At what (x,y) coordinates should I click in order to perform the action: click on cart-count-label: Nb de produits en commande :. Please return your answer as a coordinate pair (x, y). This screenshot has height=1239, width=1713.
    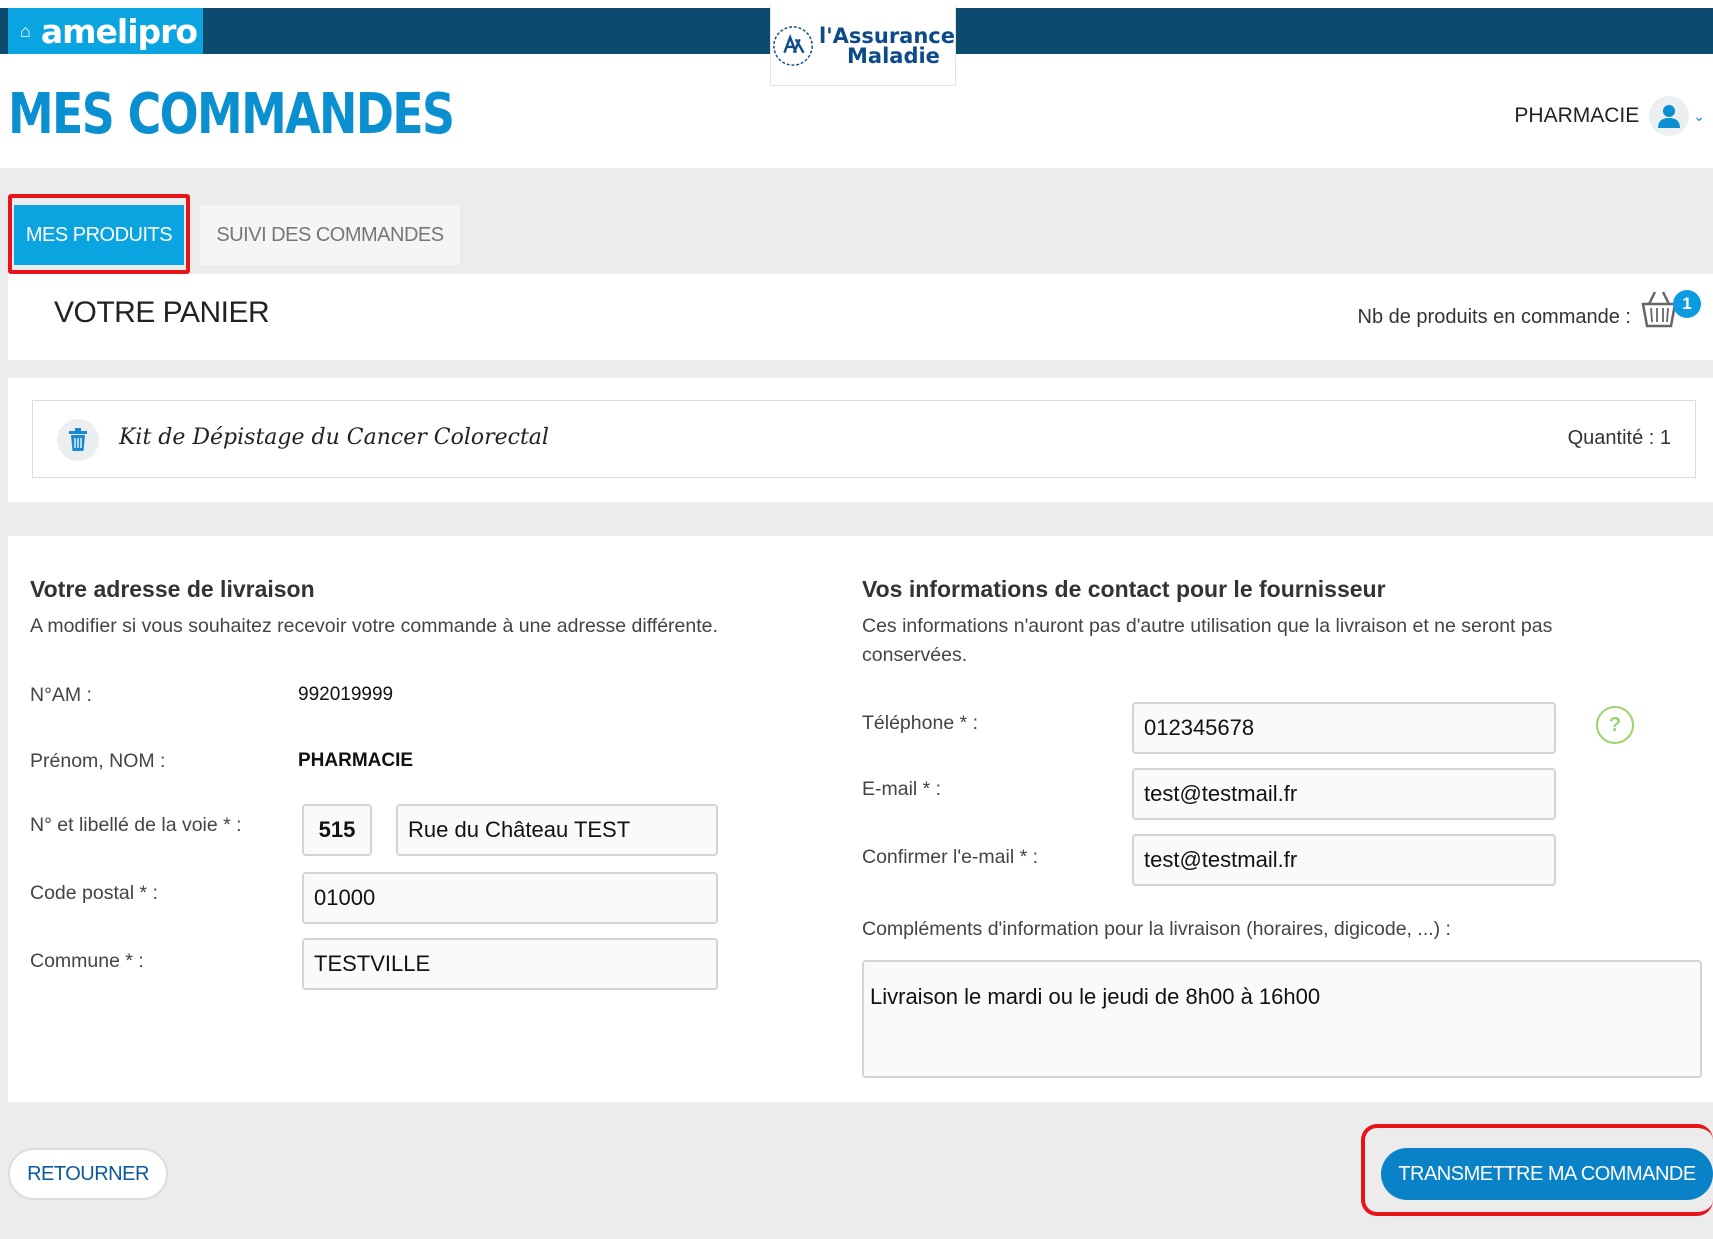
    Looking at the image, I should click on (1494, 317).